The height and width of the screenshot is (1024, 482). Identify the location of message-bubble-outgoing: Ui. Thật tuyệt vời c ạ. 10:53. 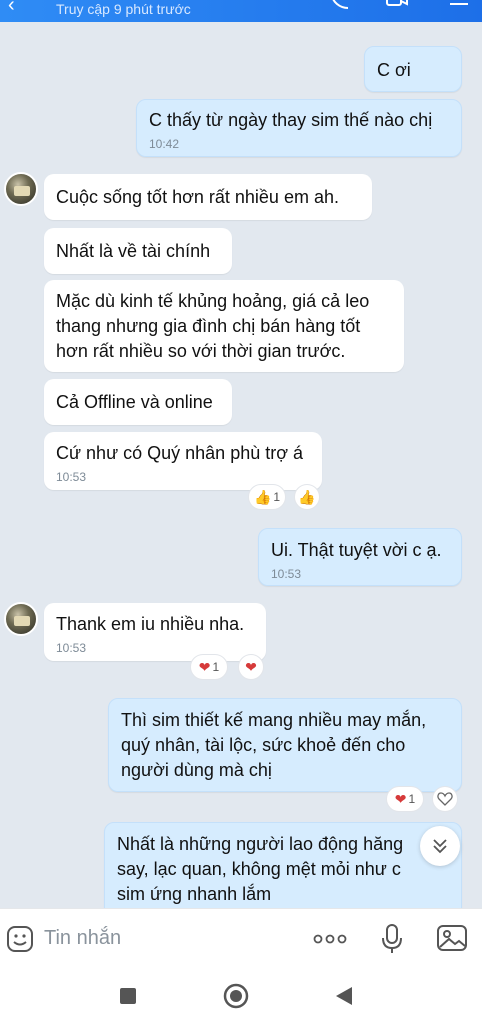
(360, 557).